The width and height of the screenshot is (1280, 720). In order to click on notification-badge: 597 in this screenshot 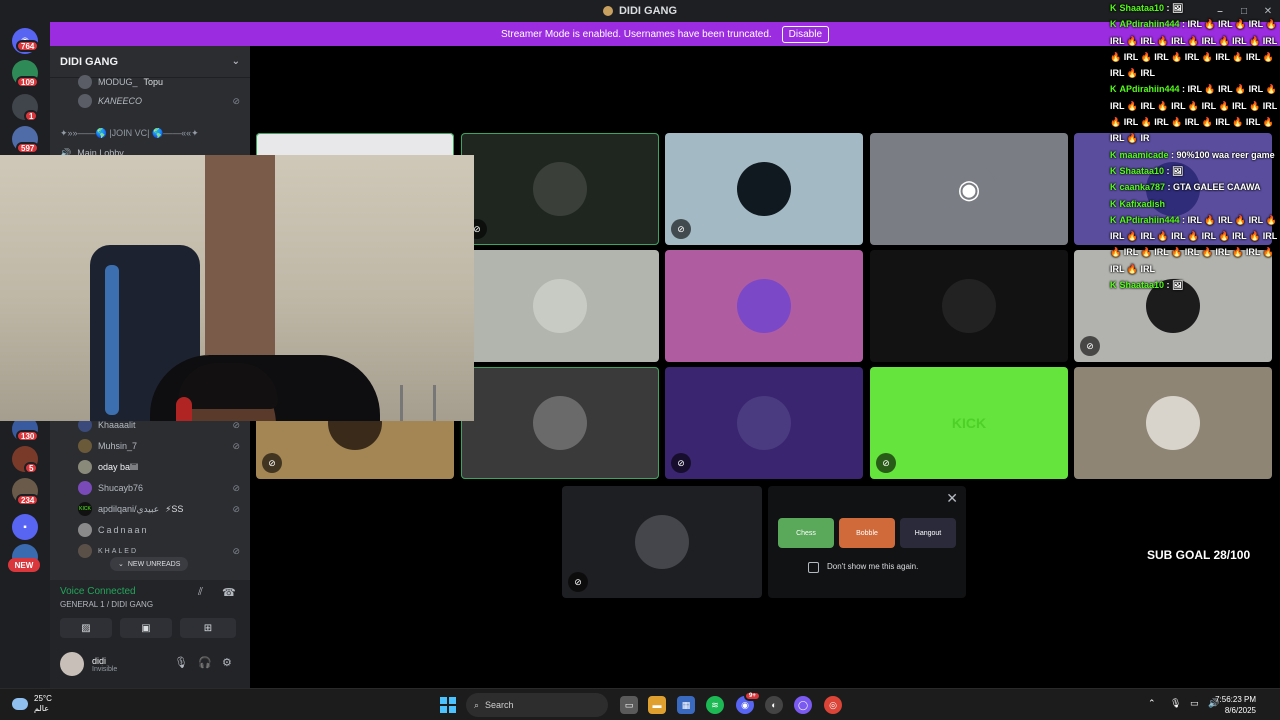, I will do `click(28, 148)`.